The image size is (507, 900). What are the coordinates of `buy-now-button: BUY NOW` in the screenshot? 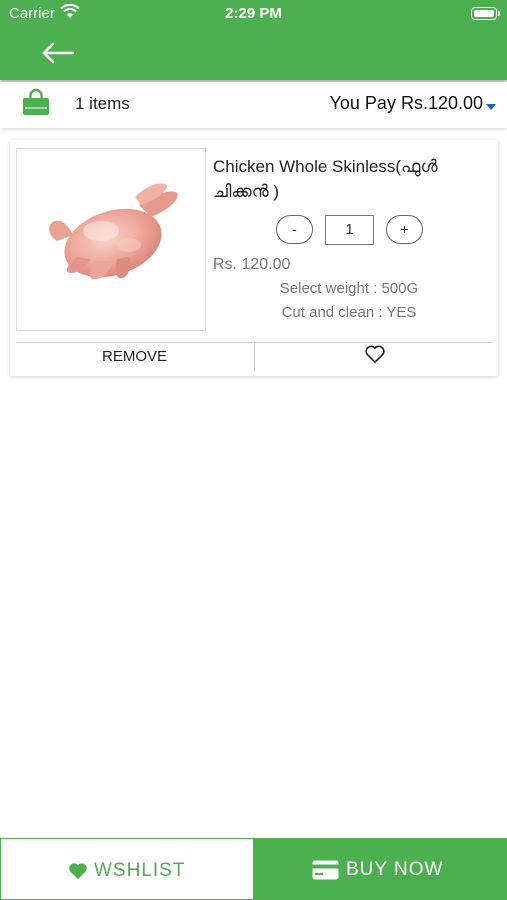 It's located at (380, 869).